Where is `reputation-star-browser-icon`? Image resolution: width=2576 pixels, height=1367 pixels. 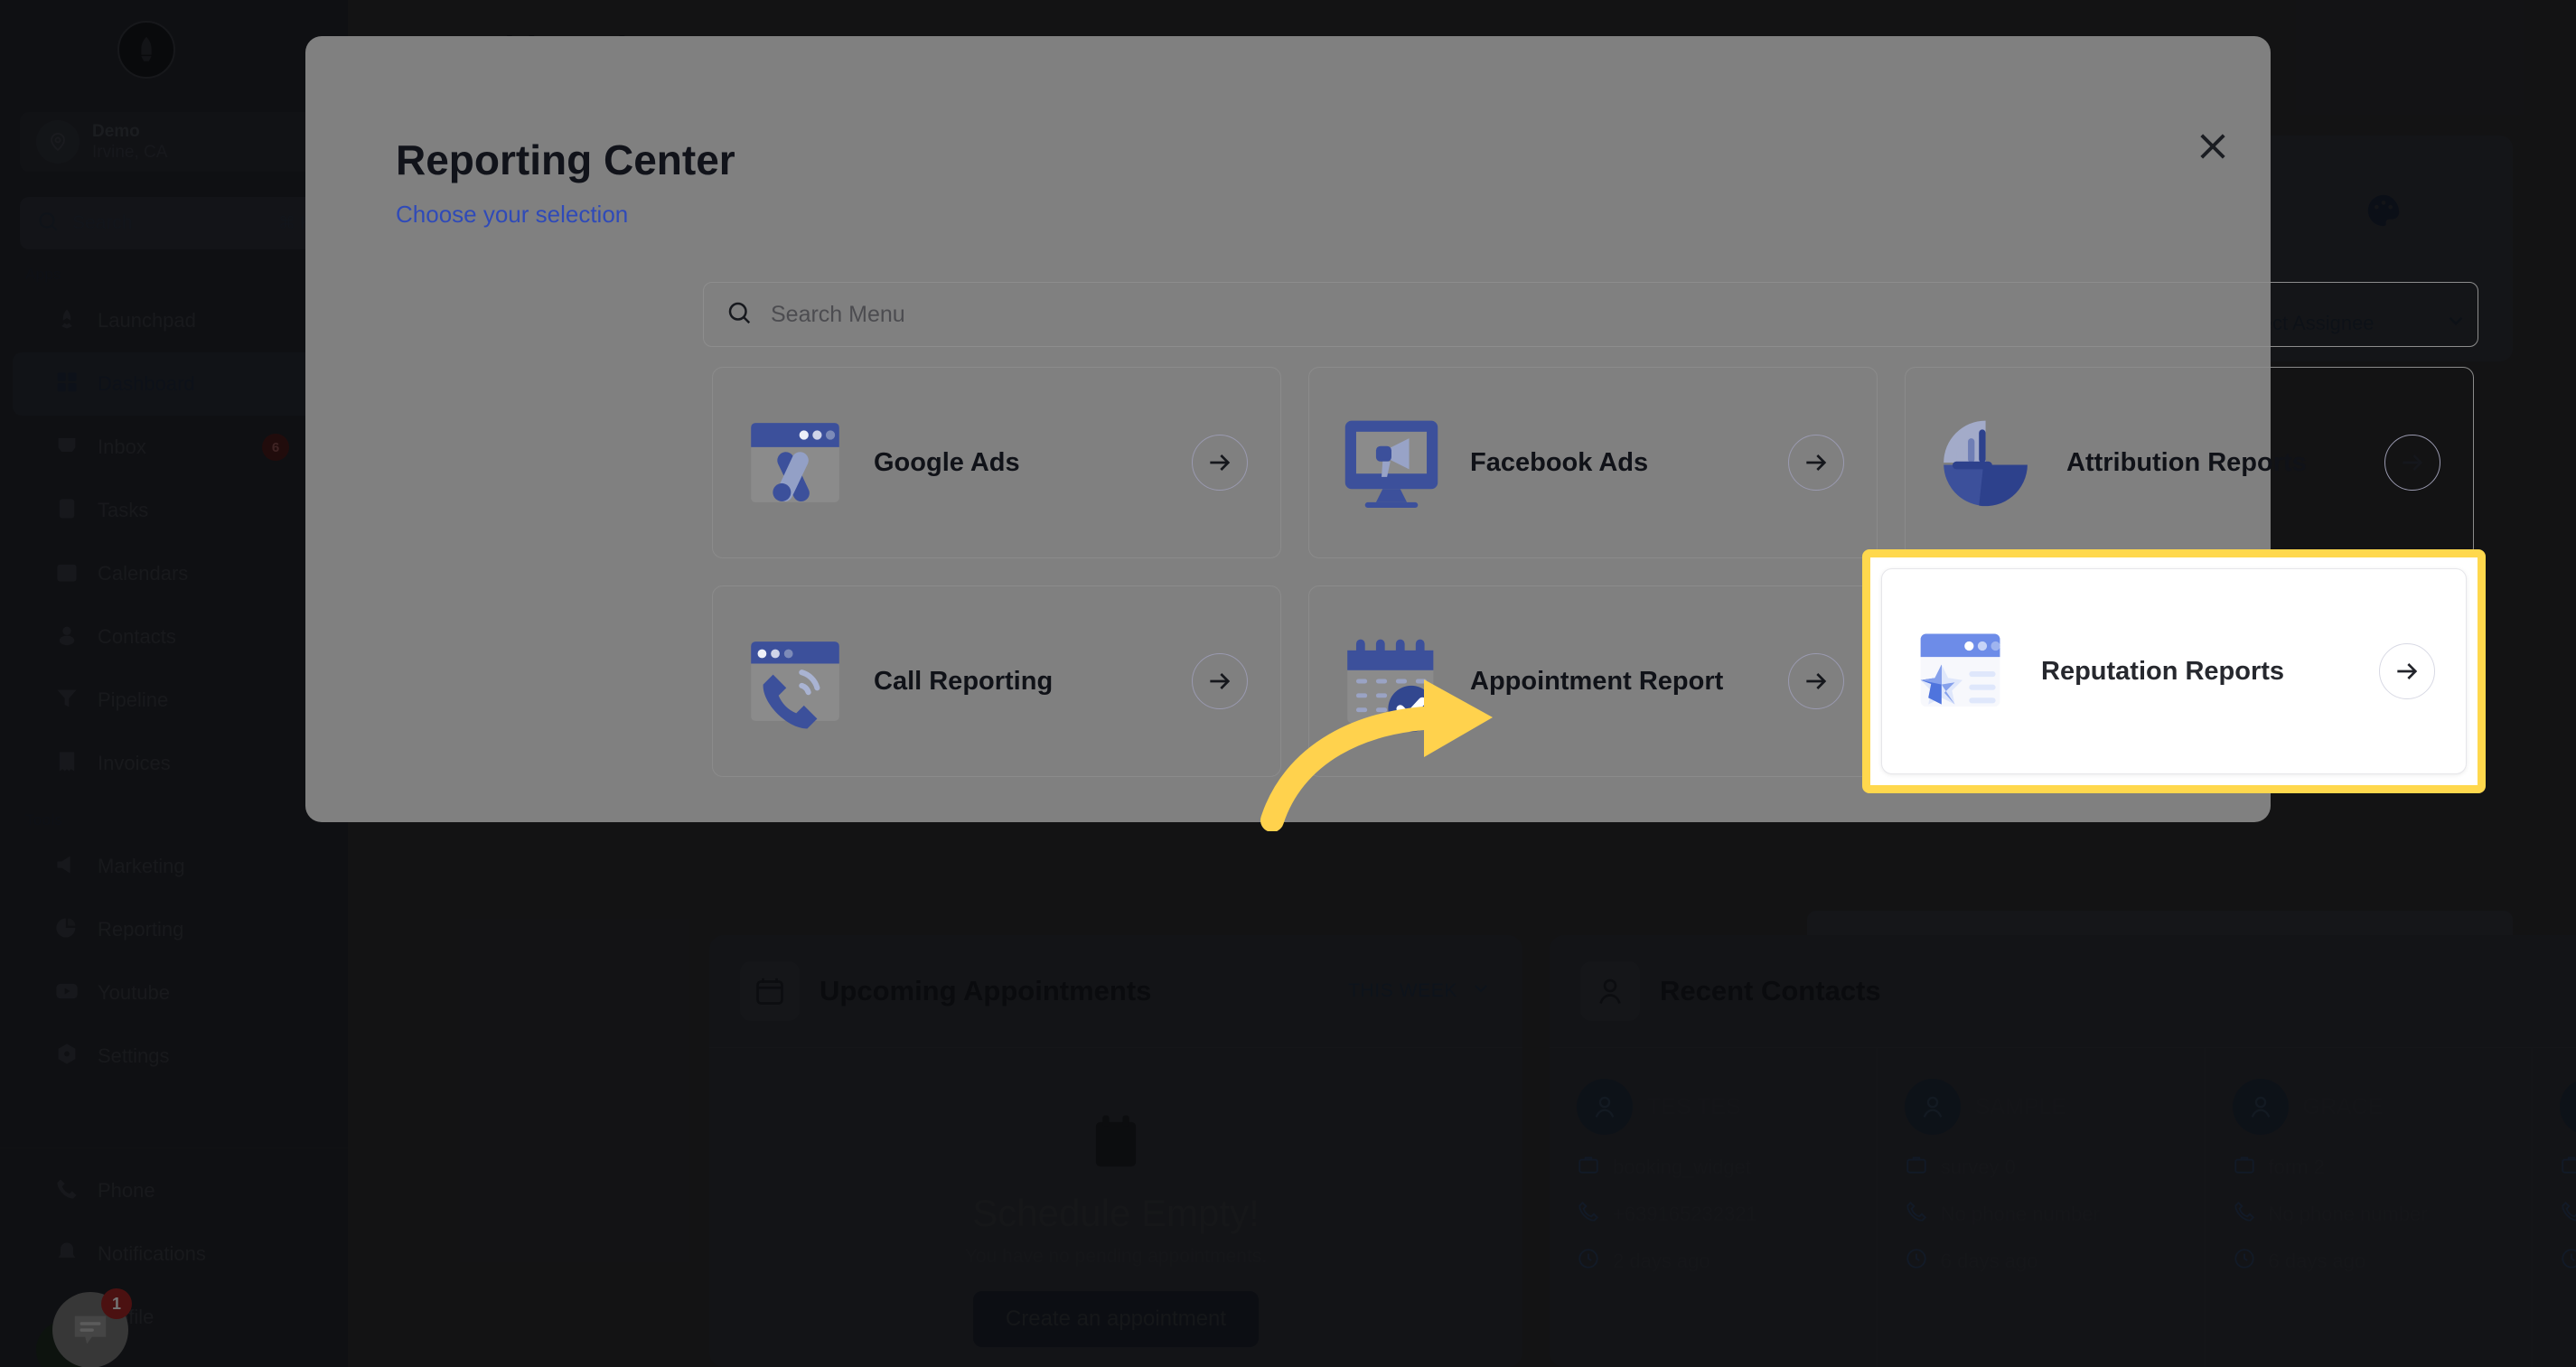
reputation-star-browser-icon is located at coordinates (1962, 671).